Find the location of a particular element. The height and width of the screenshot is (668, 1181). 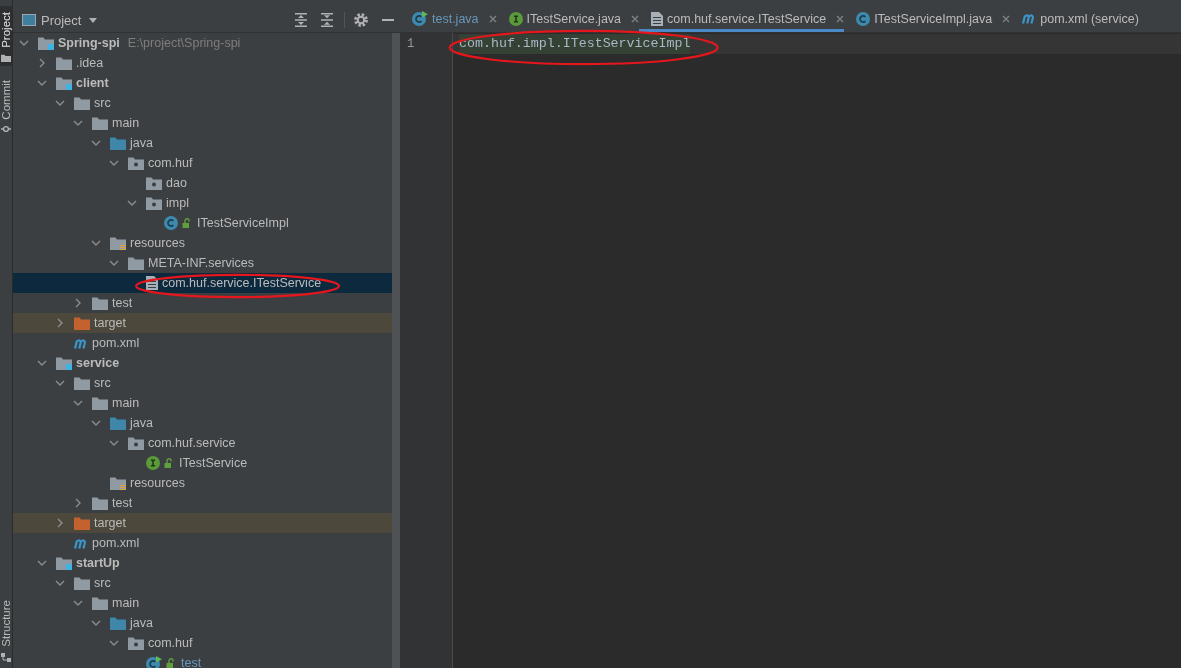

expand-all-icon is located at coordinates (301, 20).